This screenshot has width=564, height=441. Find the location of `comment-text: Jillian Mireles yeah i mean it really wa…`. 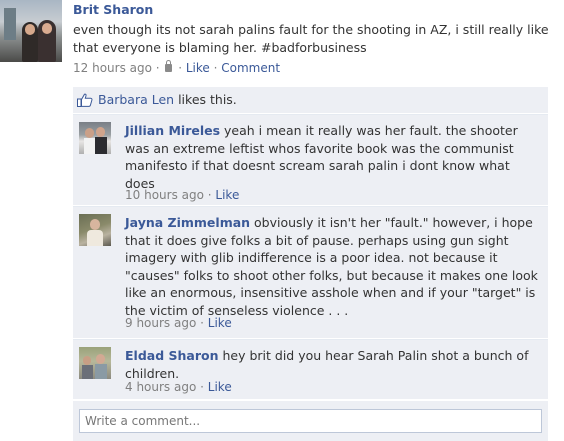

comment-text: Jillian Mireles yeah i mean it really wa… is located at coordinates (321, 157).